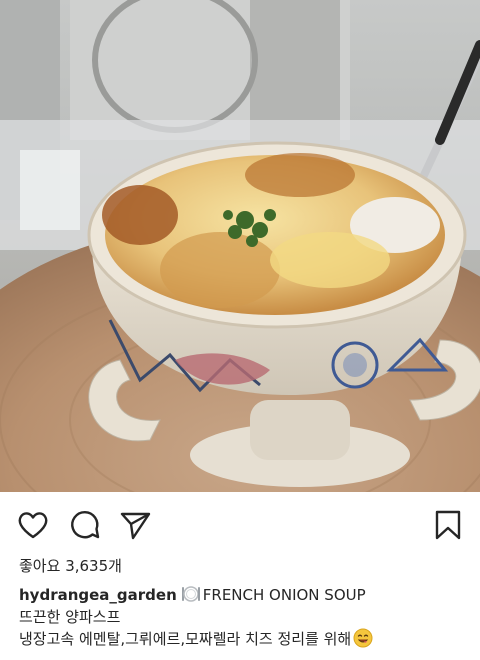 The height and width of the screenshot is (660, 480). What do you see at coordinates (363, 638) in the screenshot?
I see `smiling-face-icon` at bounding box center [363, 638].